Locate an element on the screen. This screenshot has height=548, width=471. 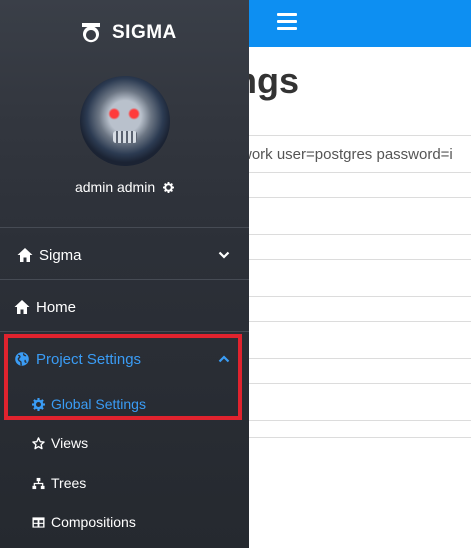
nav-item-views: Views is located at coordinates (124, 443).